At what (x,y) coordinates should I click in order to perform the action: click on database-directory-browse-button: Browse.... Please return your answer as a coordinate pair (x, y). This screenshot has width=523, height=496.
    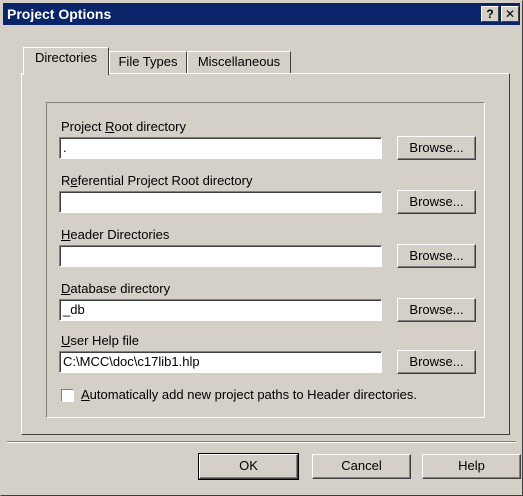
    Looking at the image, I should click on (436, 310).